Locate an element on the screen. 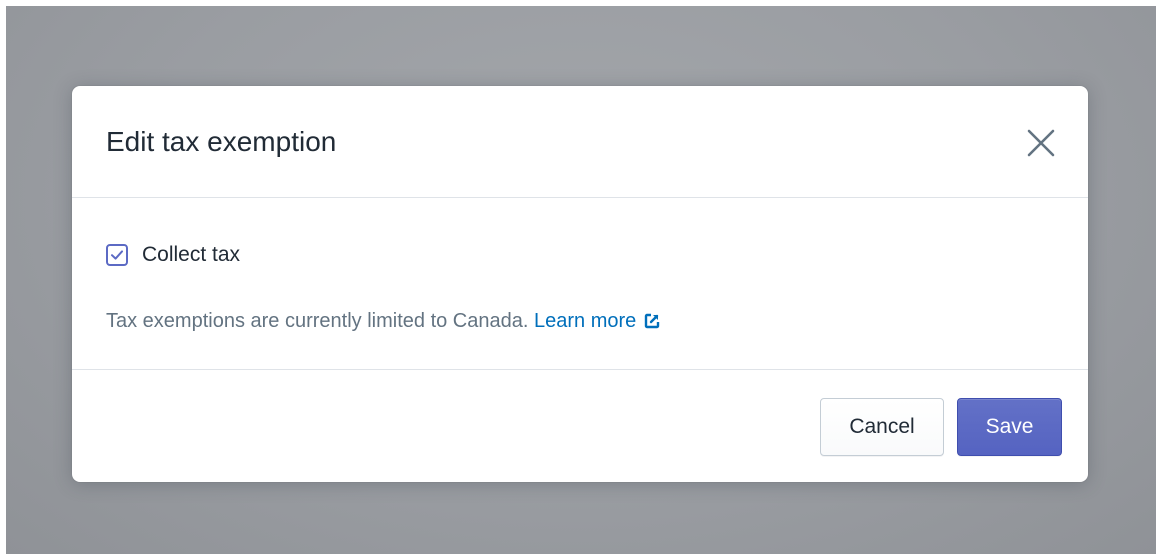  close-icon is located at coordinates (1041, 143).